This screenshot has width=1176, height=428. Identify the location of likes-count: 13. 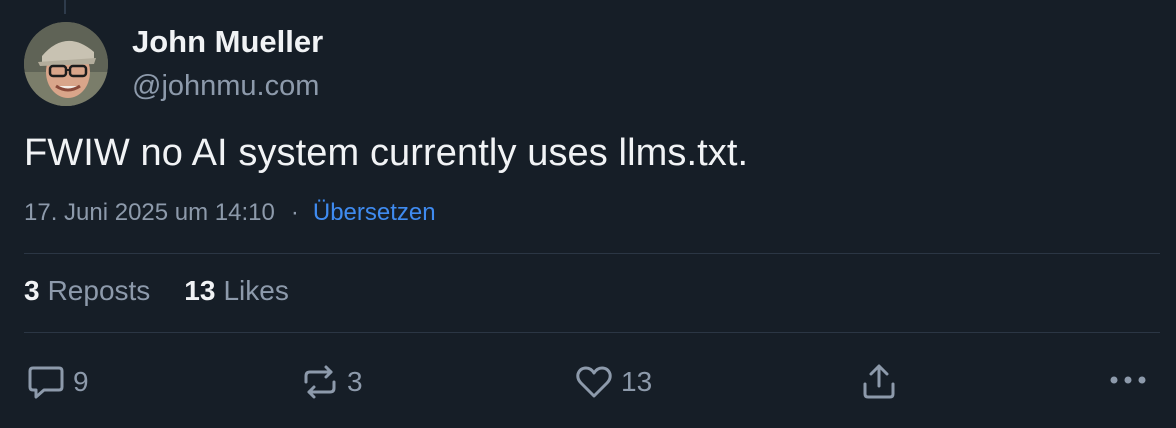
(200, 290).